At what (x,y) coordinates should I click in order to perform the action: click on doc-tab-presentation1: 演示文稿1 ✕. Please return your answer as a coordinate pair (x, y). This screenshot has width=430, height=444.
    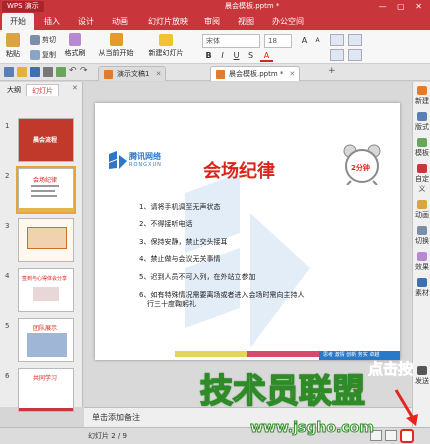
    Looking at the image, I should click on (132, 74).